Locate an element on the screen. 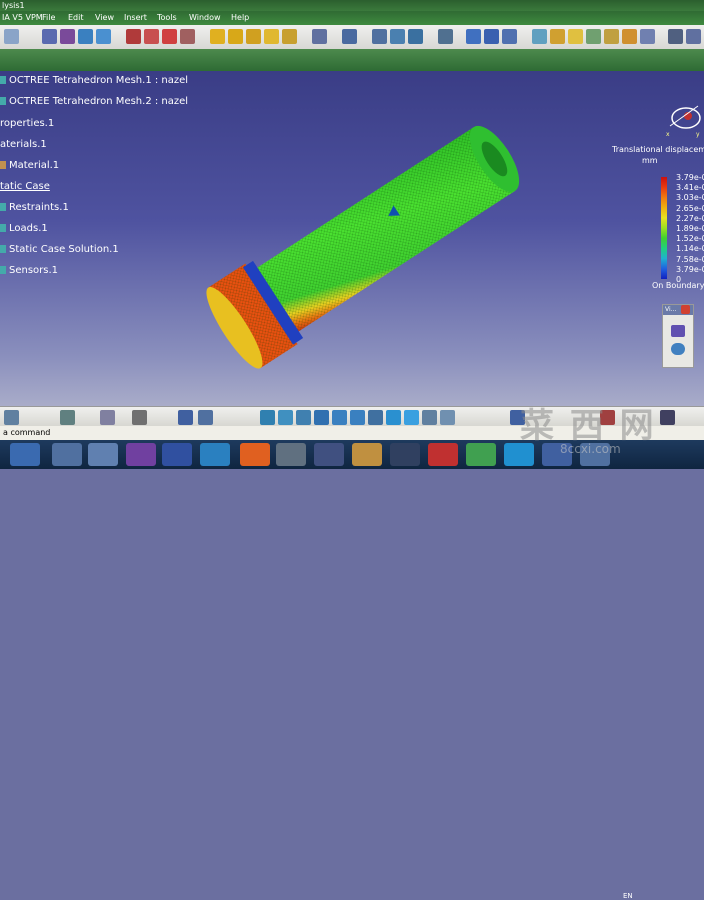  tree-item: aterials.1 is located at coordinates (23, 144).